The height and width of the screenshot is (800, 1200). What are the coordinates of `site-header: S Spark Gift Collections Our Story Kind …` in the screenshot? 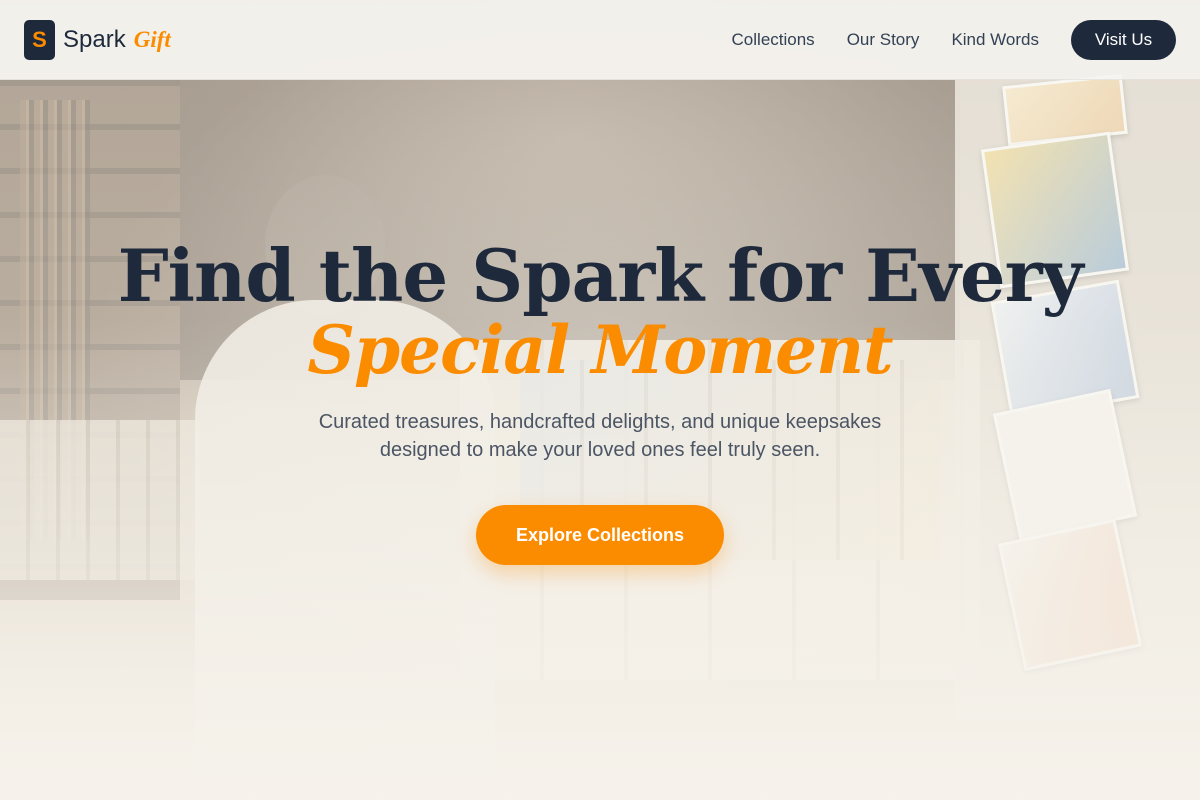 It's located at (600, 40).